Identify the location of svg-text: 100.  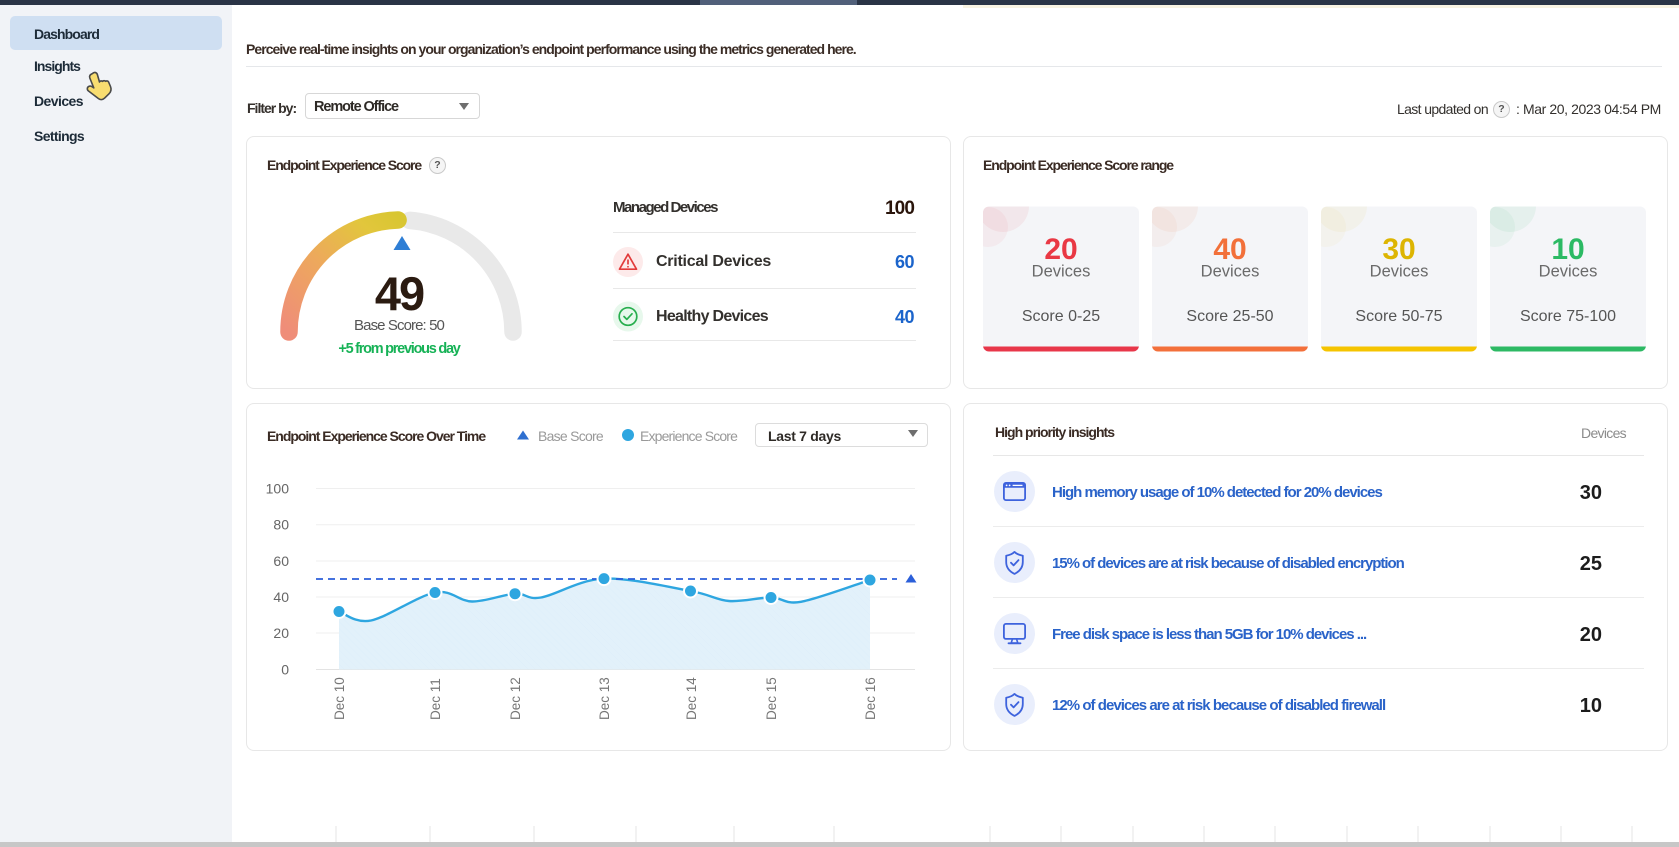
(278, 489).